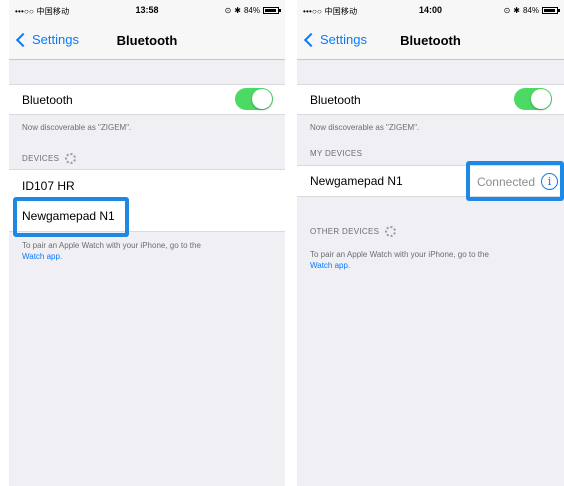 Image resolution: width=564 pixels, height=486 pixels. Describe the element at coordinates (549, 181) in the screenshot. I see `info-icon: i` at that location.